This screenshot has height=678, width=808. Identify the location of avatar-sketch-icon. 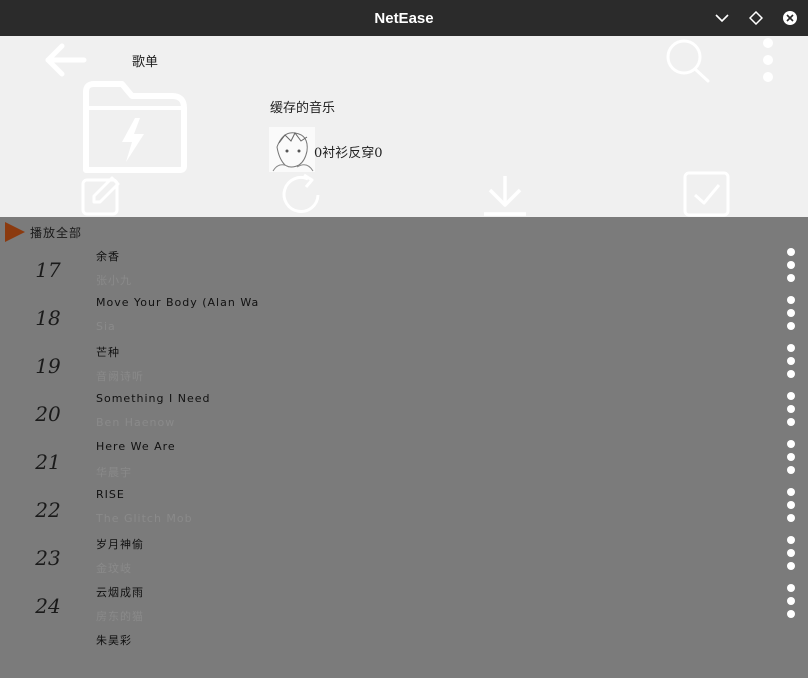
(293, 152).